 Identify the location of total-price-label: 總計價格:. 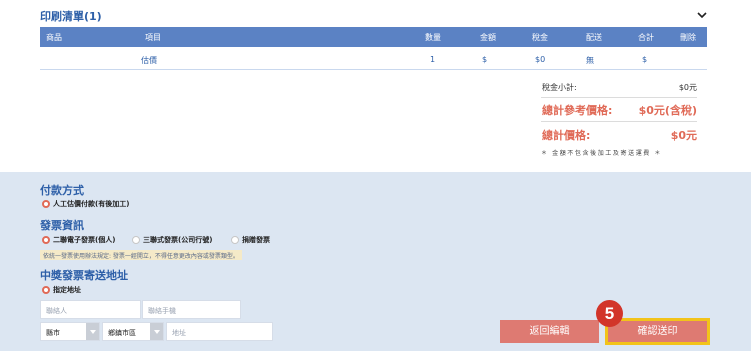
(566, 135).